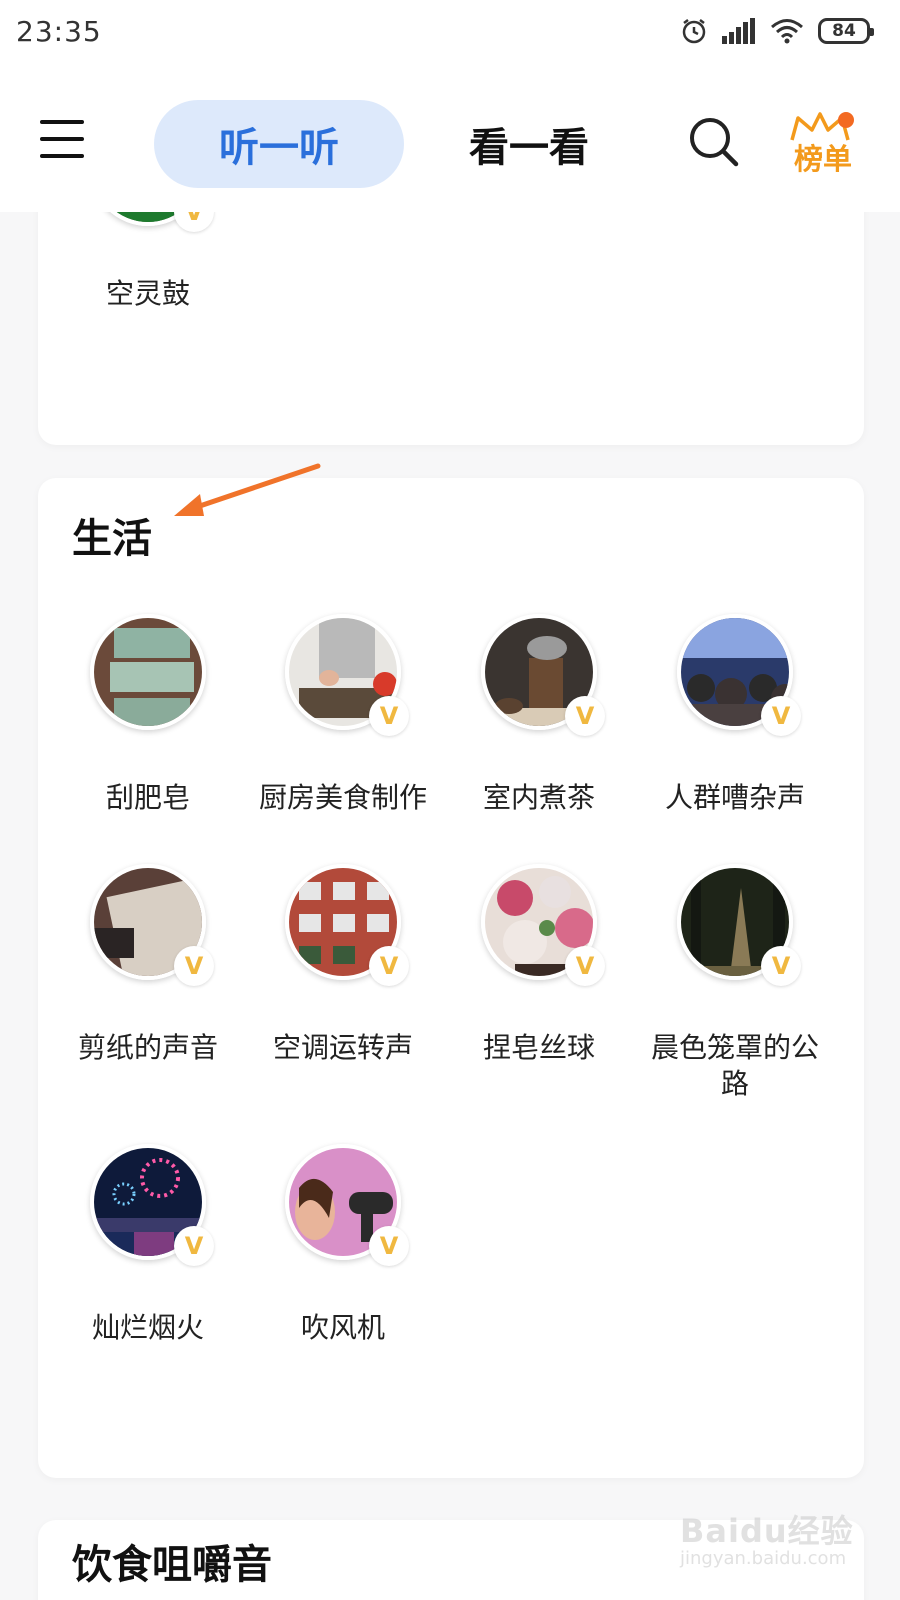  What do you see at coordinates (787, 31) in the screenshot?
I see `wifi-icon` at bounding box center [787, 31].